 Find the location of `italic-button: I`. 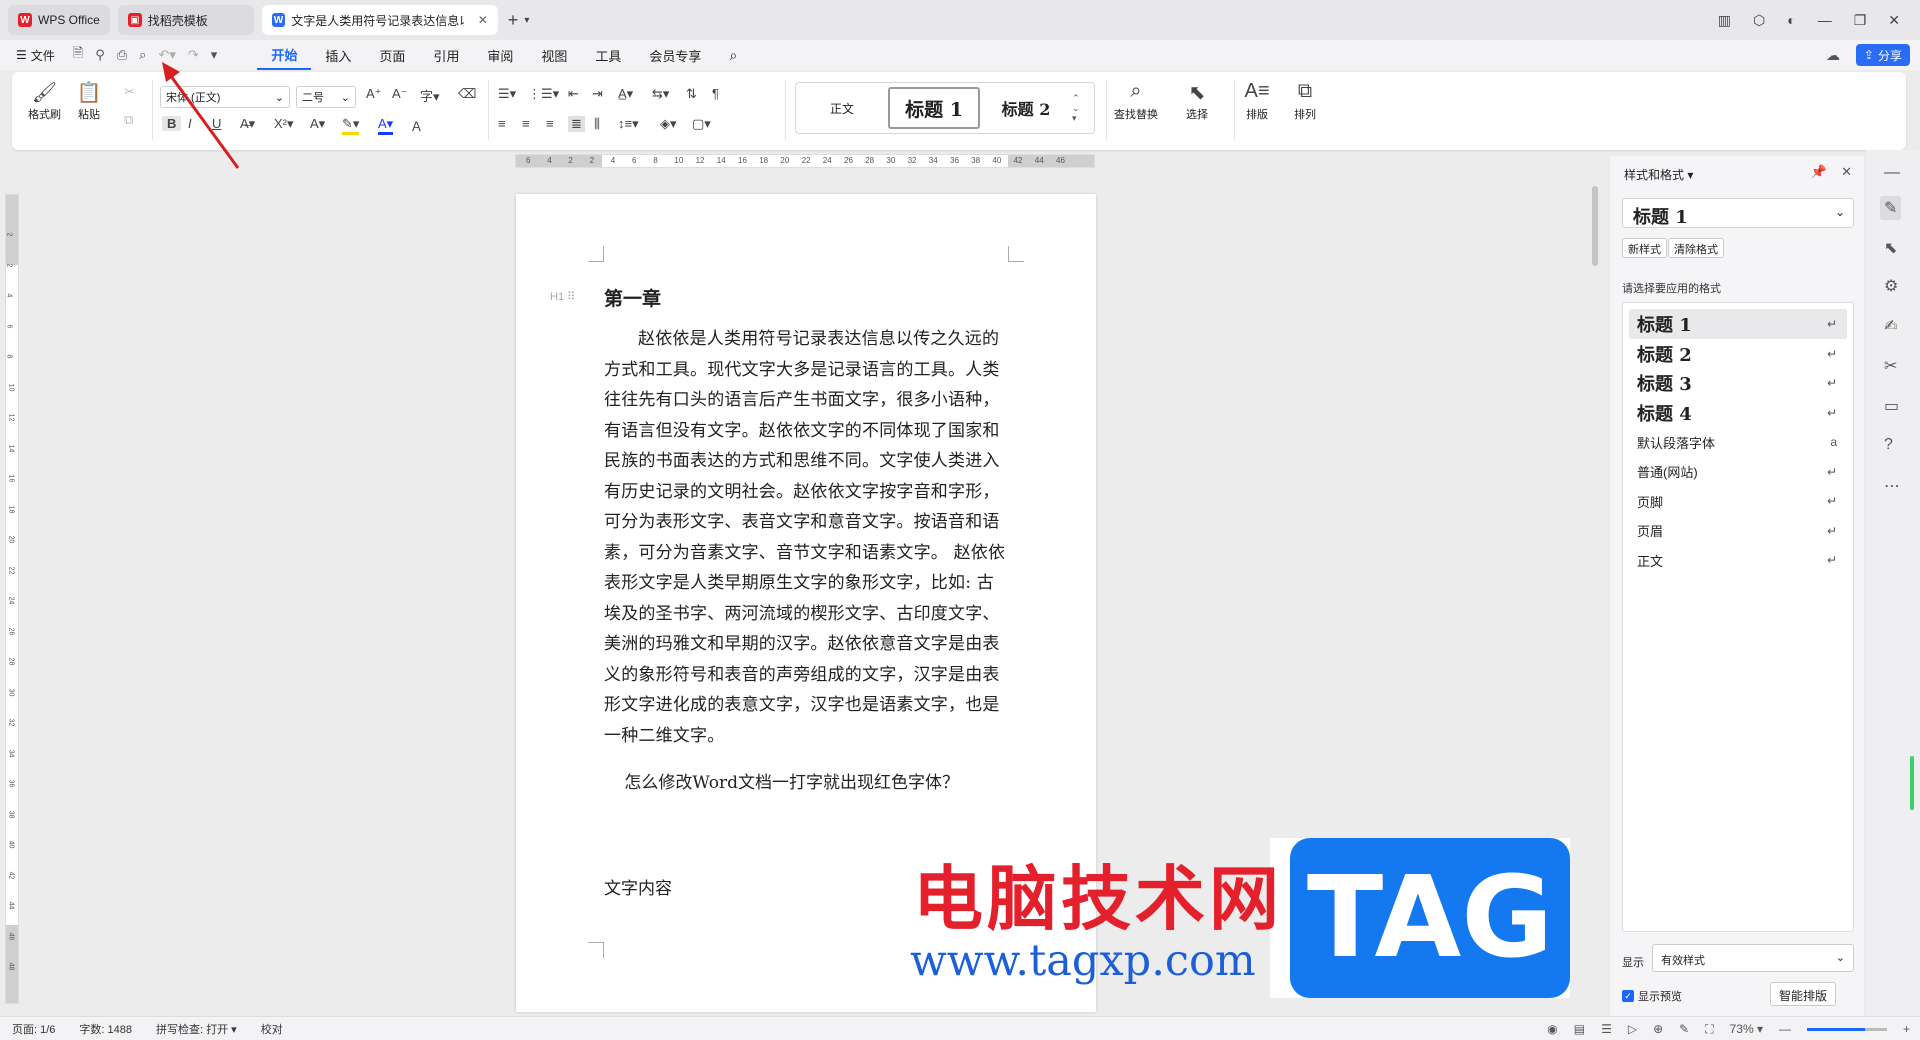

italic-button: I is located at coordinates (190, 123).